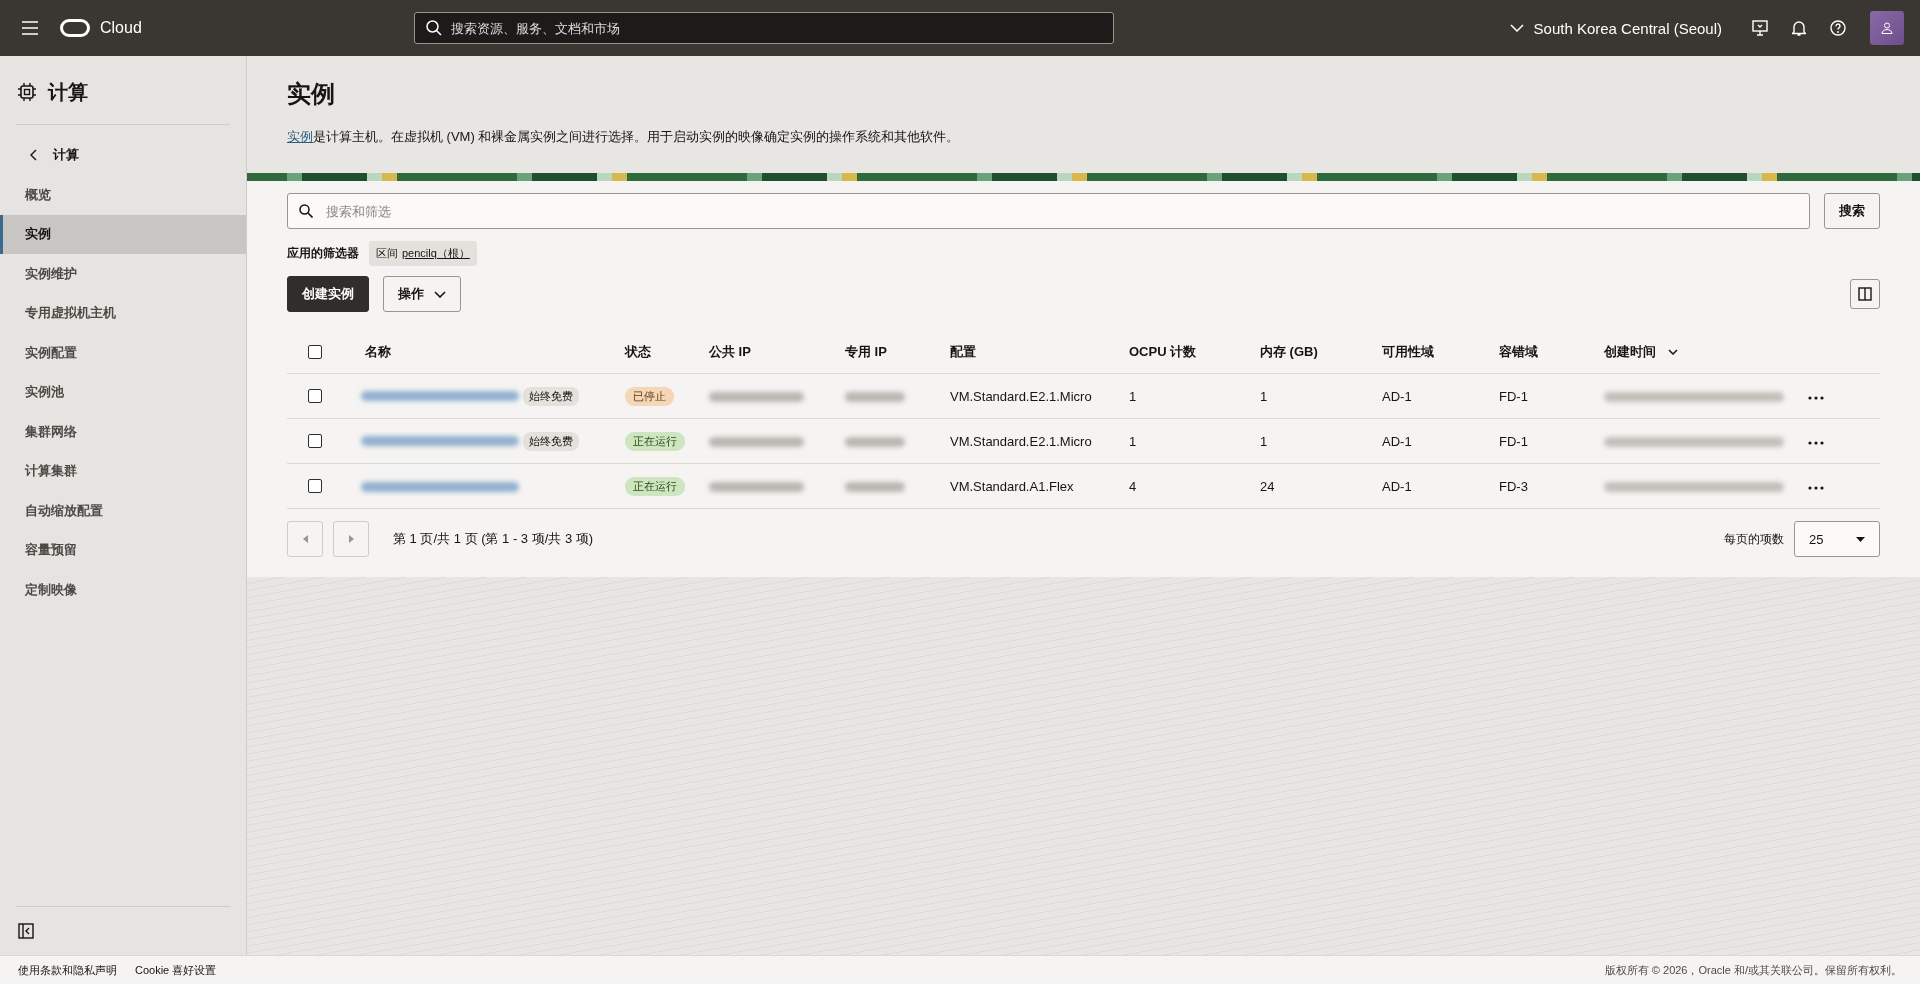 The image size is (1920, 984). Describe the element at coordinates (1860, 539) in the screenshot. I see `caret-down-icon` at that location.